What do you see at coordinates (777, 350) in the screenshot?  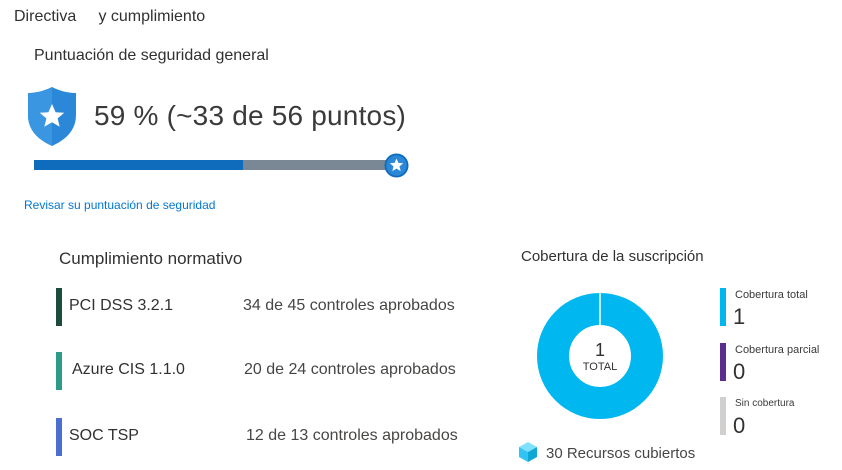 I see `legend-label: Cobertura parcial` at bounding box center [777, 350].